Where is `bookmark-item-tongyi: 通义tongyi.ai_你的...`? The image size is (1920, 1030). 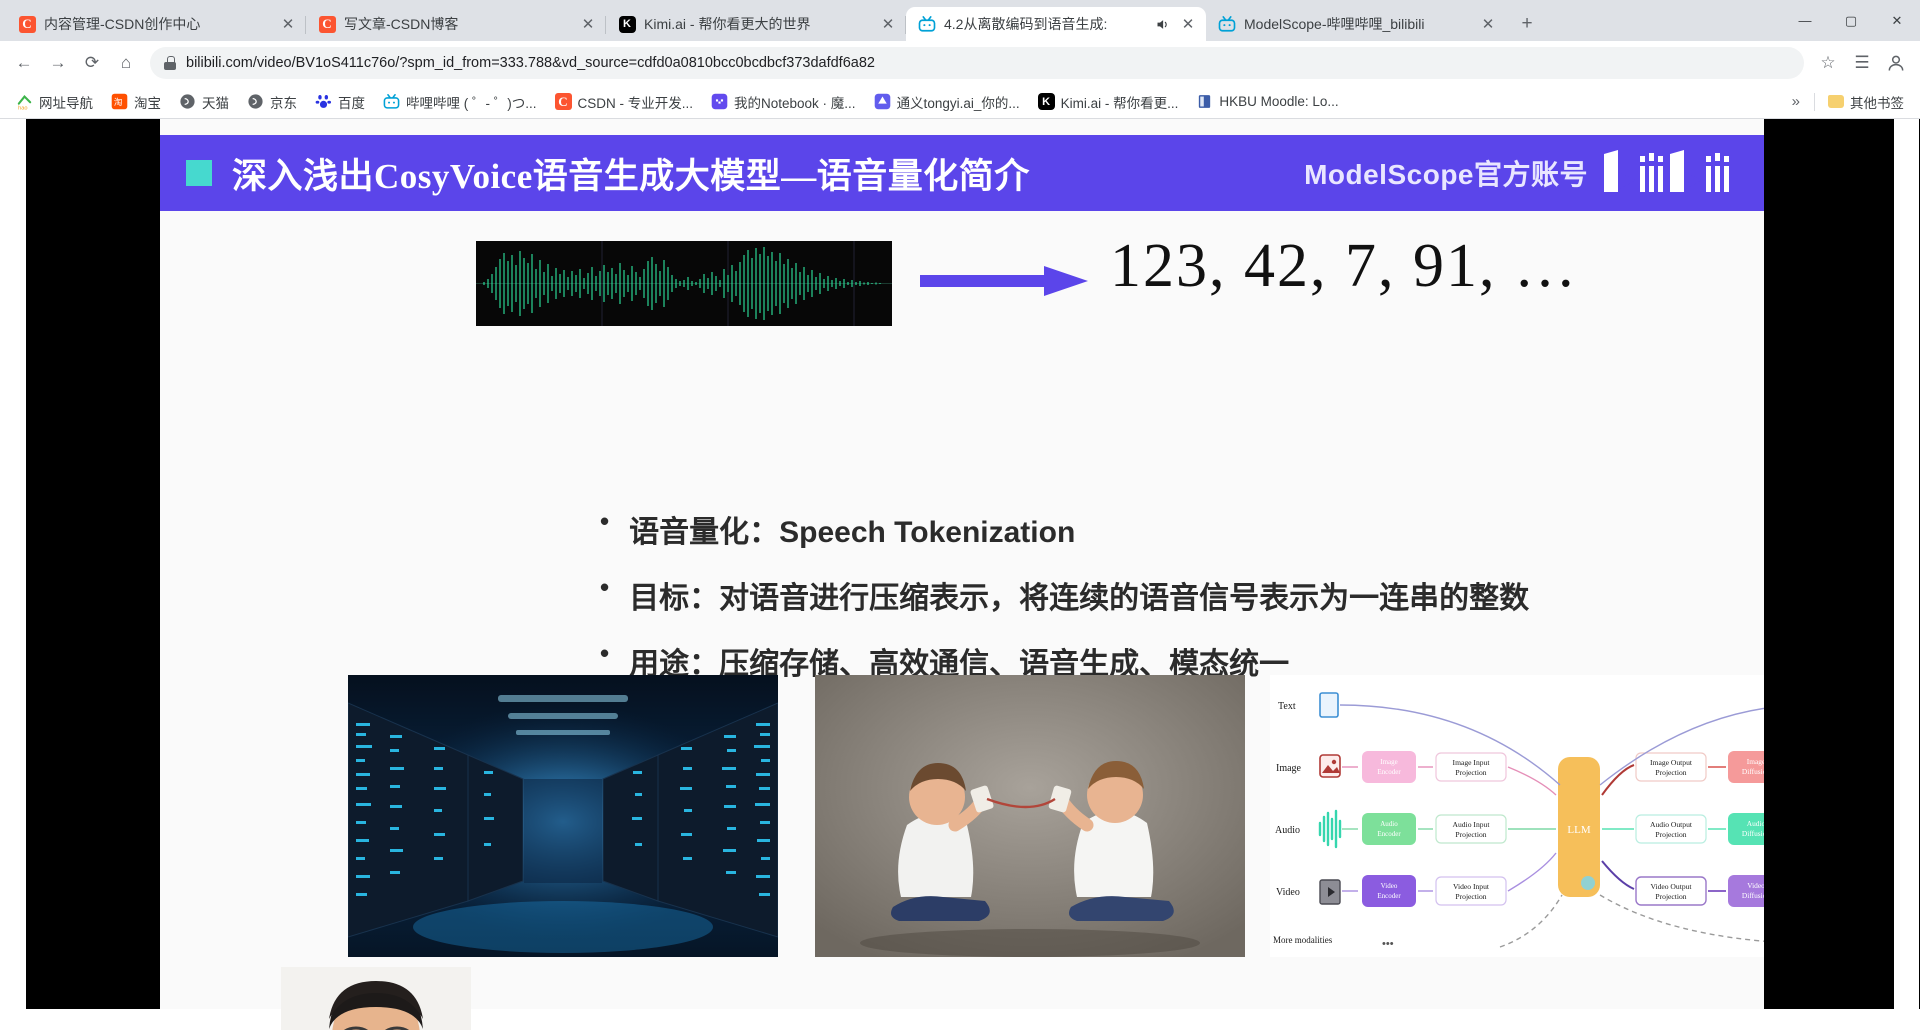
bookmark-item-tongyi: 通义tongyi.ai_你的... is located at coordinates (947, 102).